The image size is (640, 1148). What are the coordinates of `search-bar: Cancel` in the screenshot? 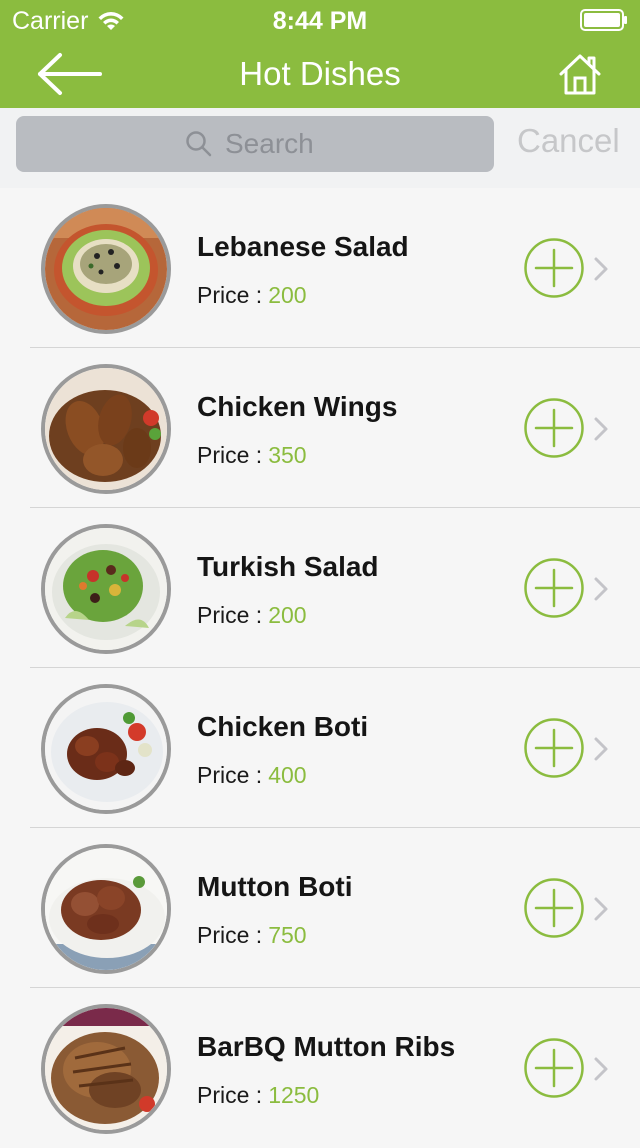 It's located at (320, 148).